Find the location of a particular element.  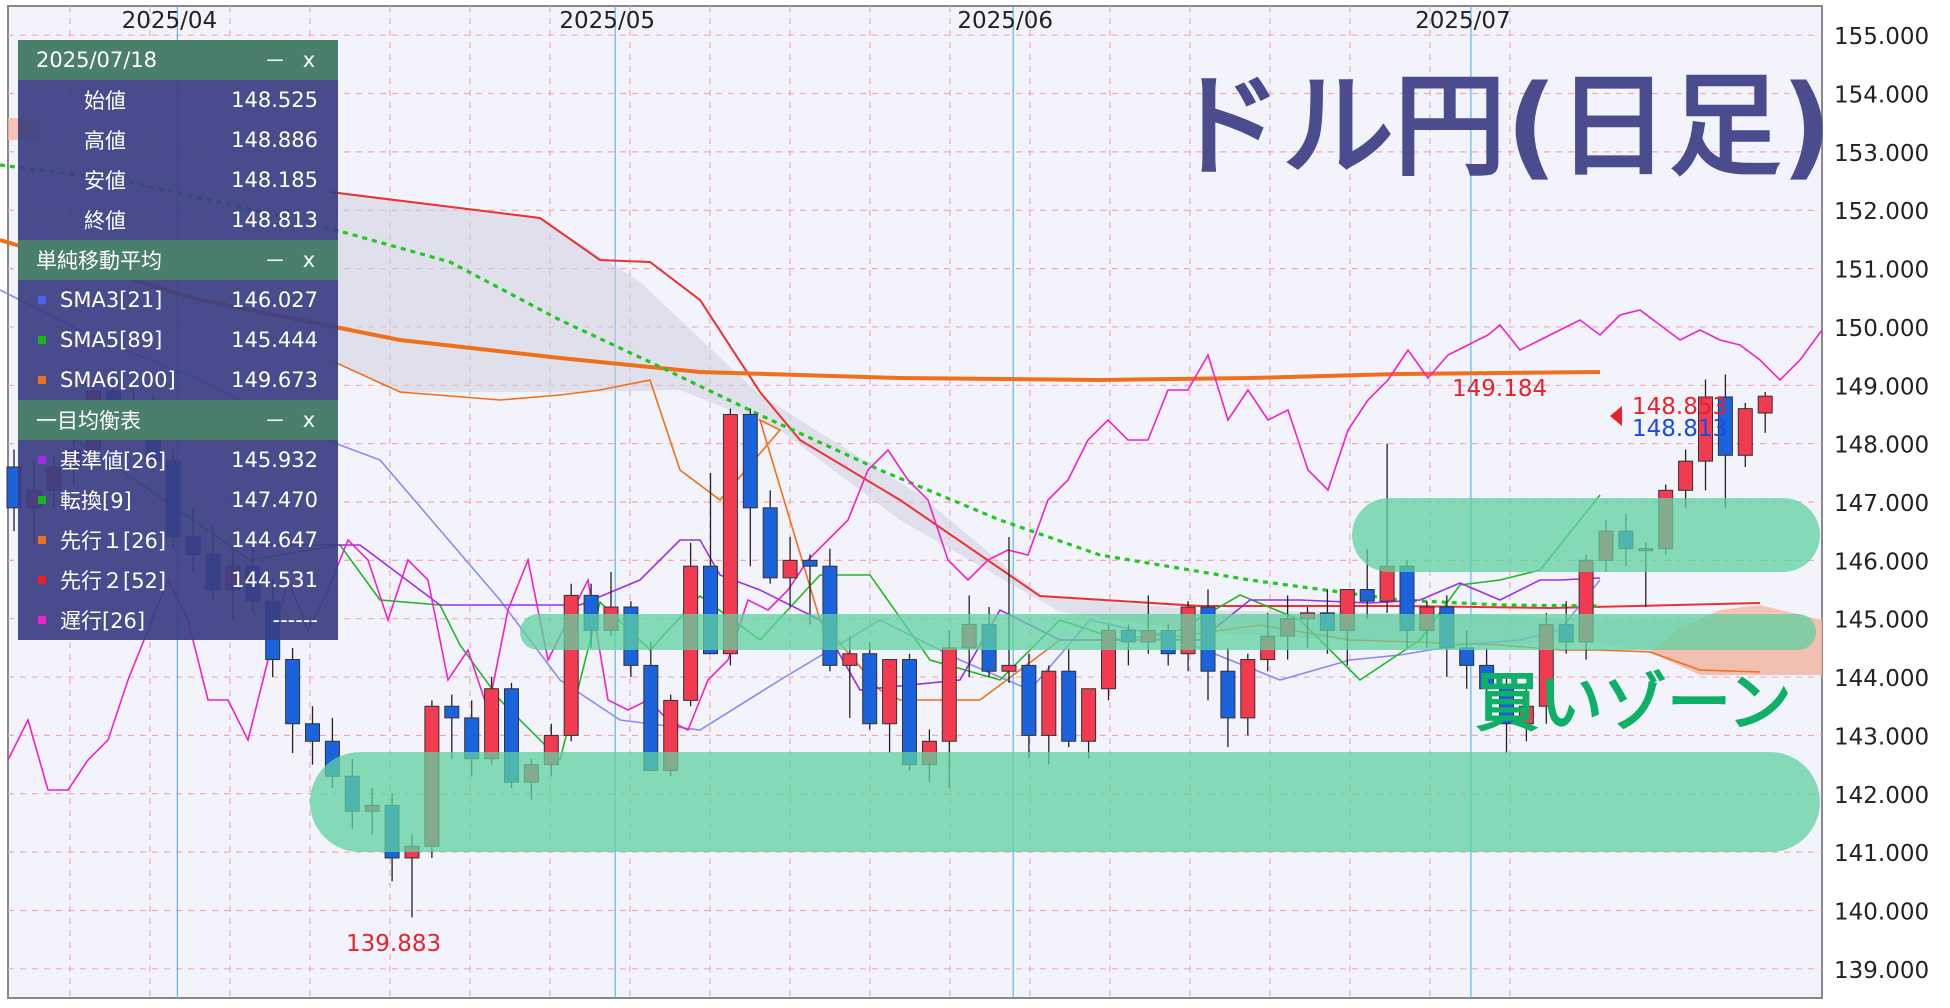

ichimoku-value: 145.932 is located at coordinates (274, 460).